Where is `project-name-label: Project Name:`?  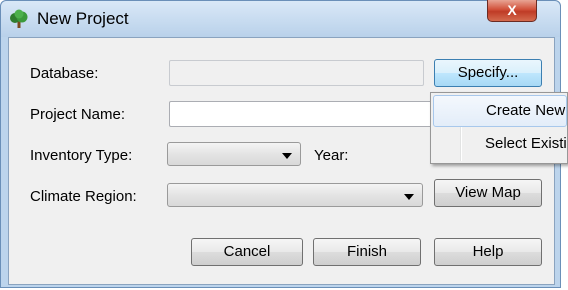 project-name-label: Project Name: is located at coordinates (78, 114).